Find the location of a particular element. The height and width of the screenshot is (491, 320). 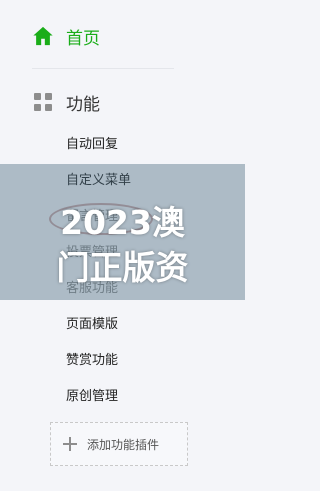

nav-function-section: 功能 is located at coordinates (67, 102).